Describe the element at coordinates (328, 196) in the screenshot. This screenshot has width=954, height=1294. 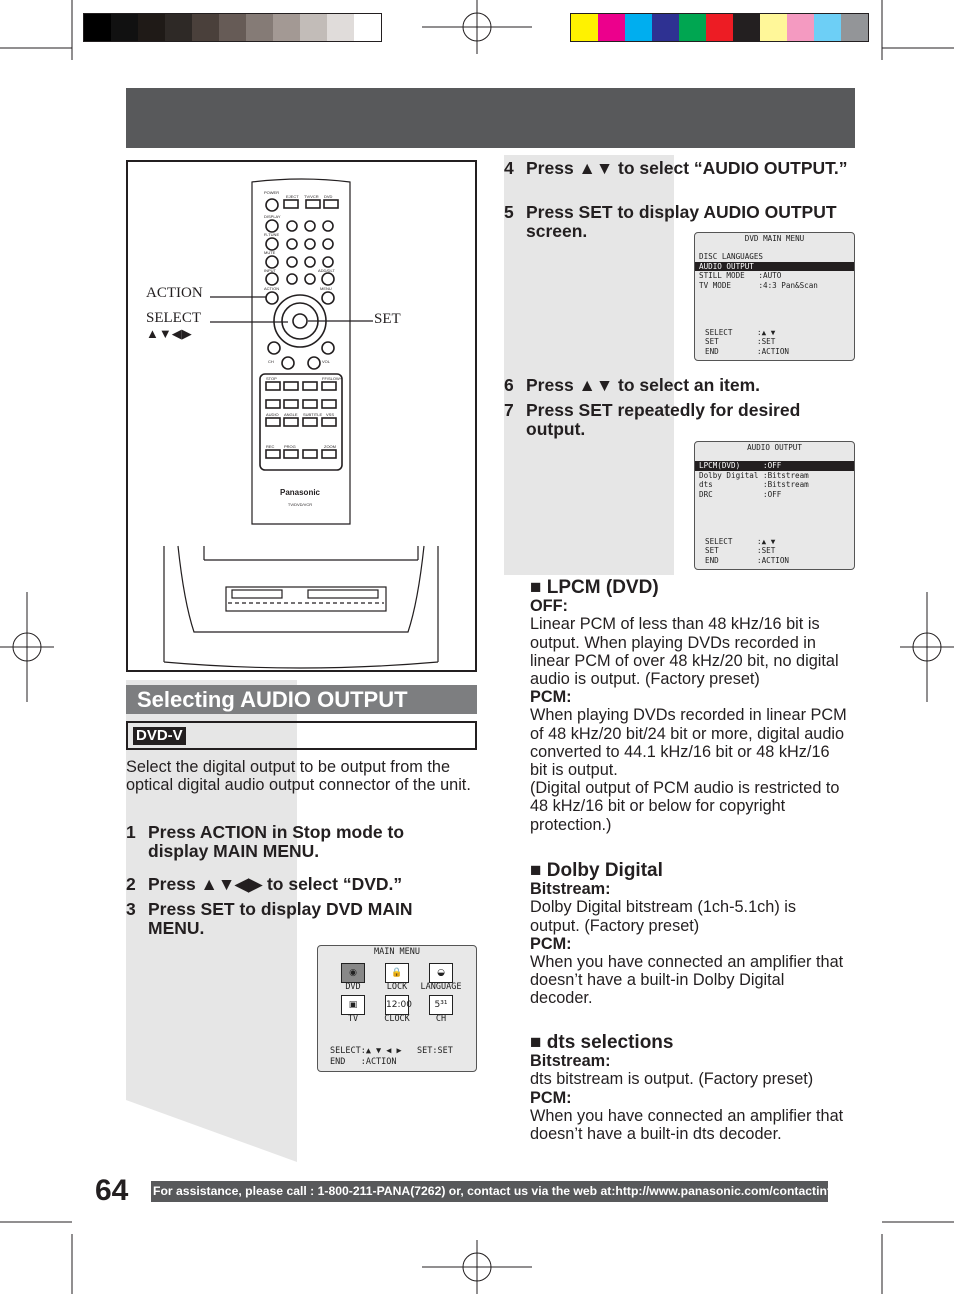
I see `dvd-label: DVD` at that location.